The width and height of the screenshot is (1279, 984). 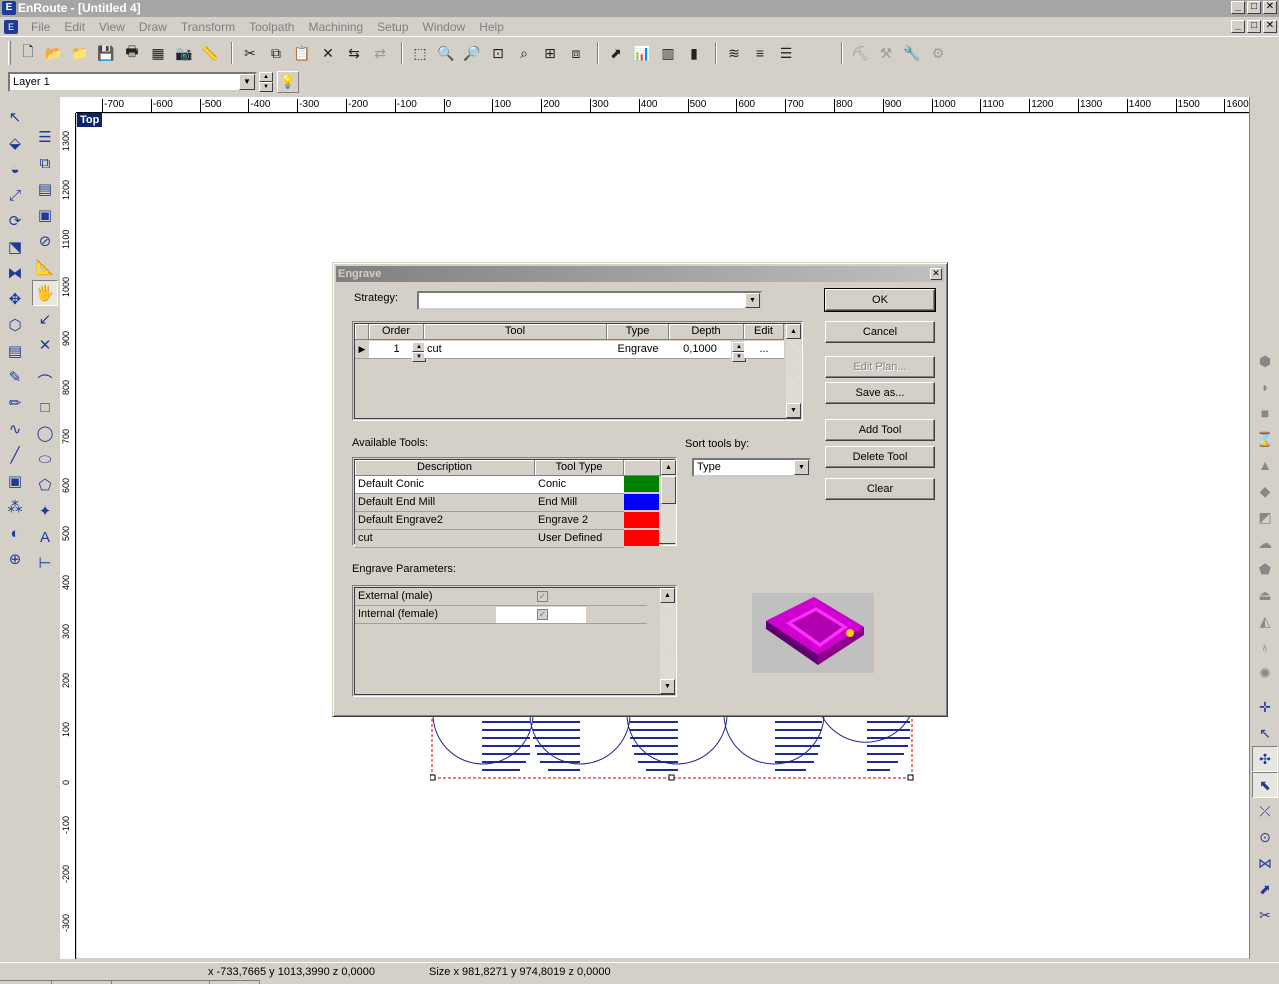 I want to click on menu-draw: Draw, so click(x=153, y=27).